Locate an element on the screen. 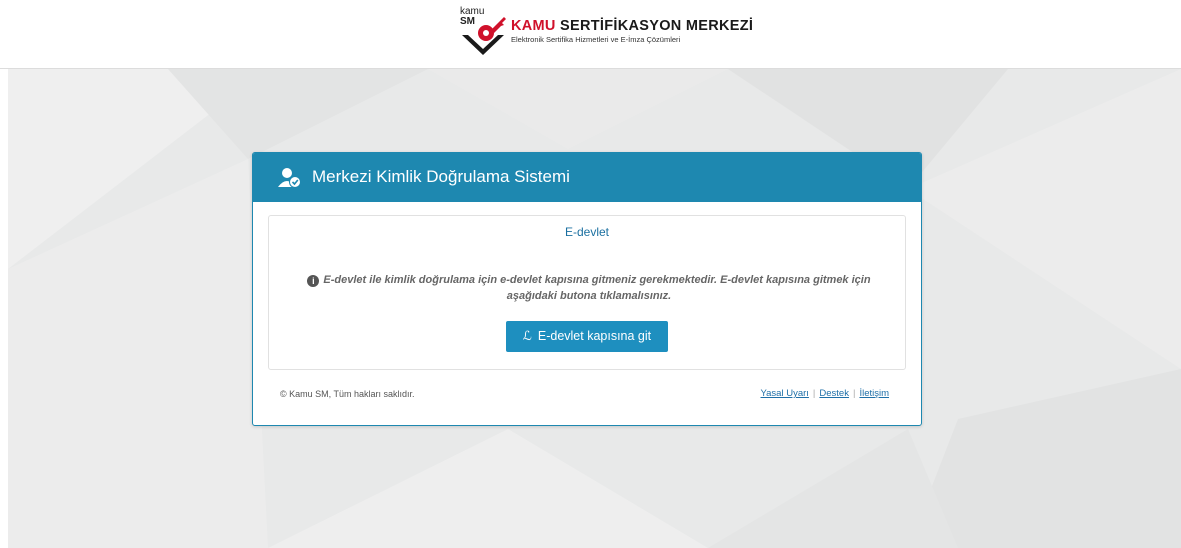 The width and height of the screenshot is (1181, 548). logo-title-rest: SERTİFİKASYON MERKEZİ is located at coordinates (654, 26).